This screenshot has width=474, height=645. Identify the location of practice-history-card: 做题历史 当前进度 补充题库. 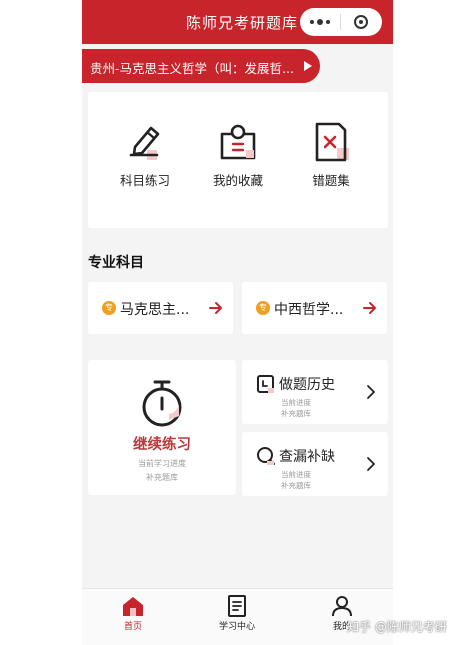
(315, 392).